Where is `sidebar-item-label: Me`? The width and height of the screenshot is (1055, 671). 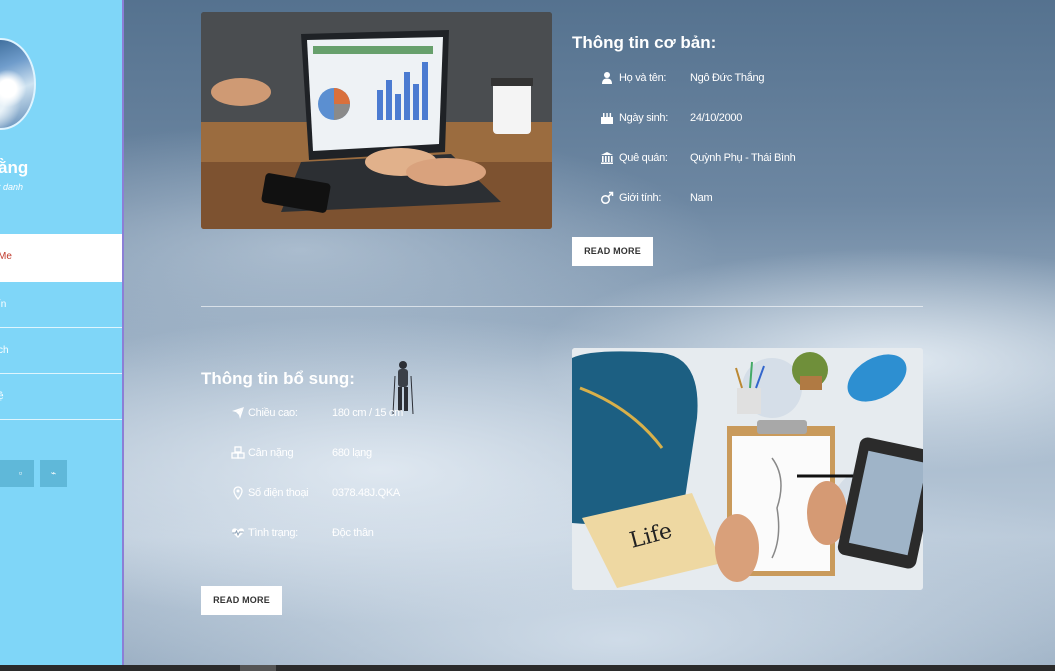 sidebar-item-label: Me is located at coordinates (6, 256).